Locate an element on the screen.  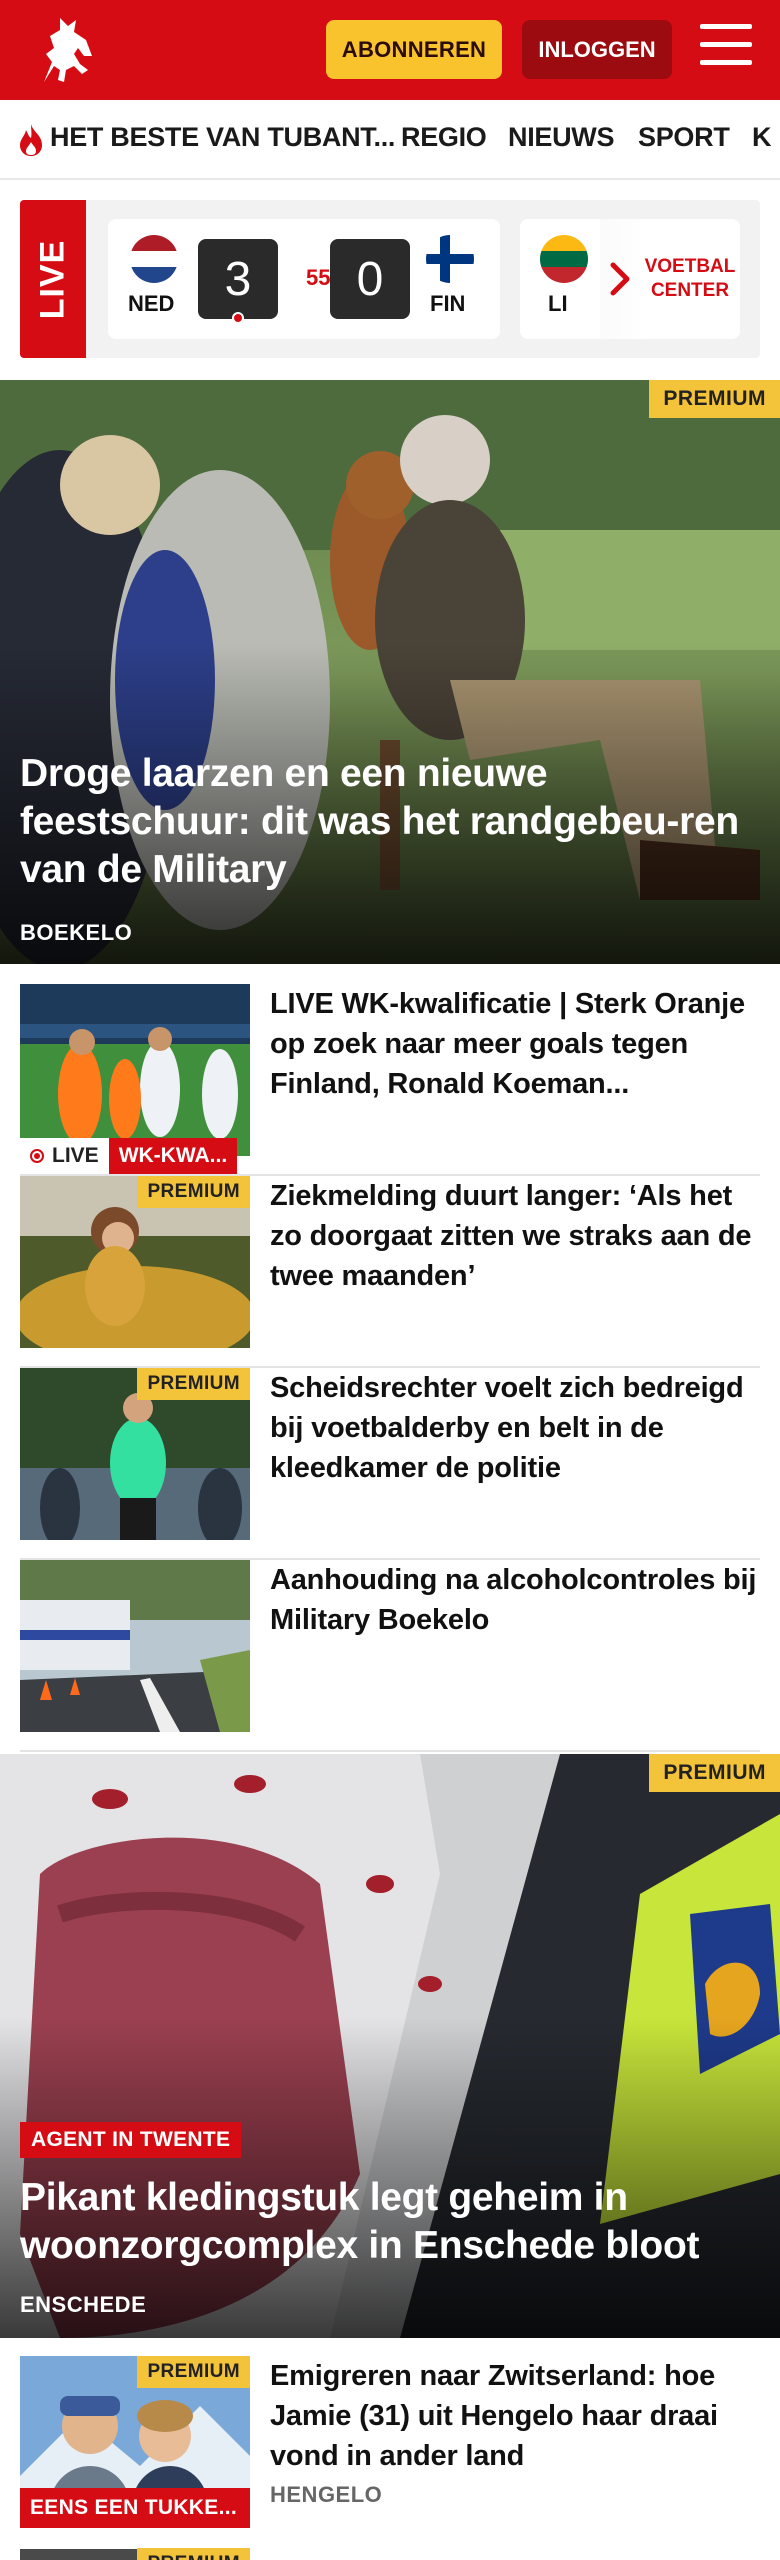
article-location: HENGELO is located at coordinates (326, 2494).